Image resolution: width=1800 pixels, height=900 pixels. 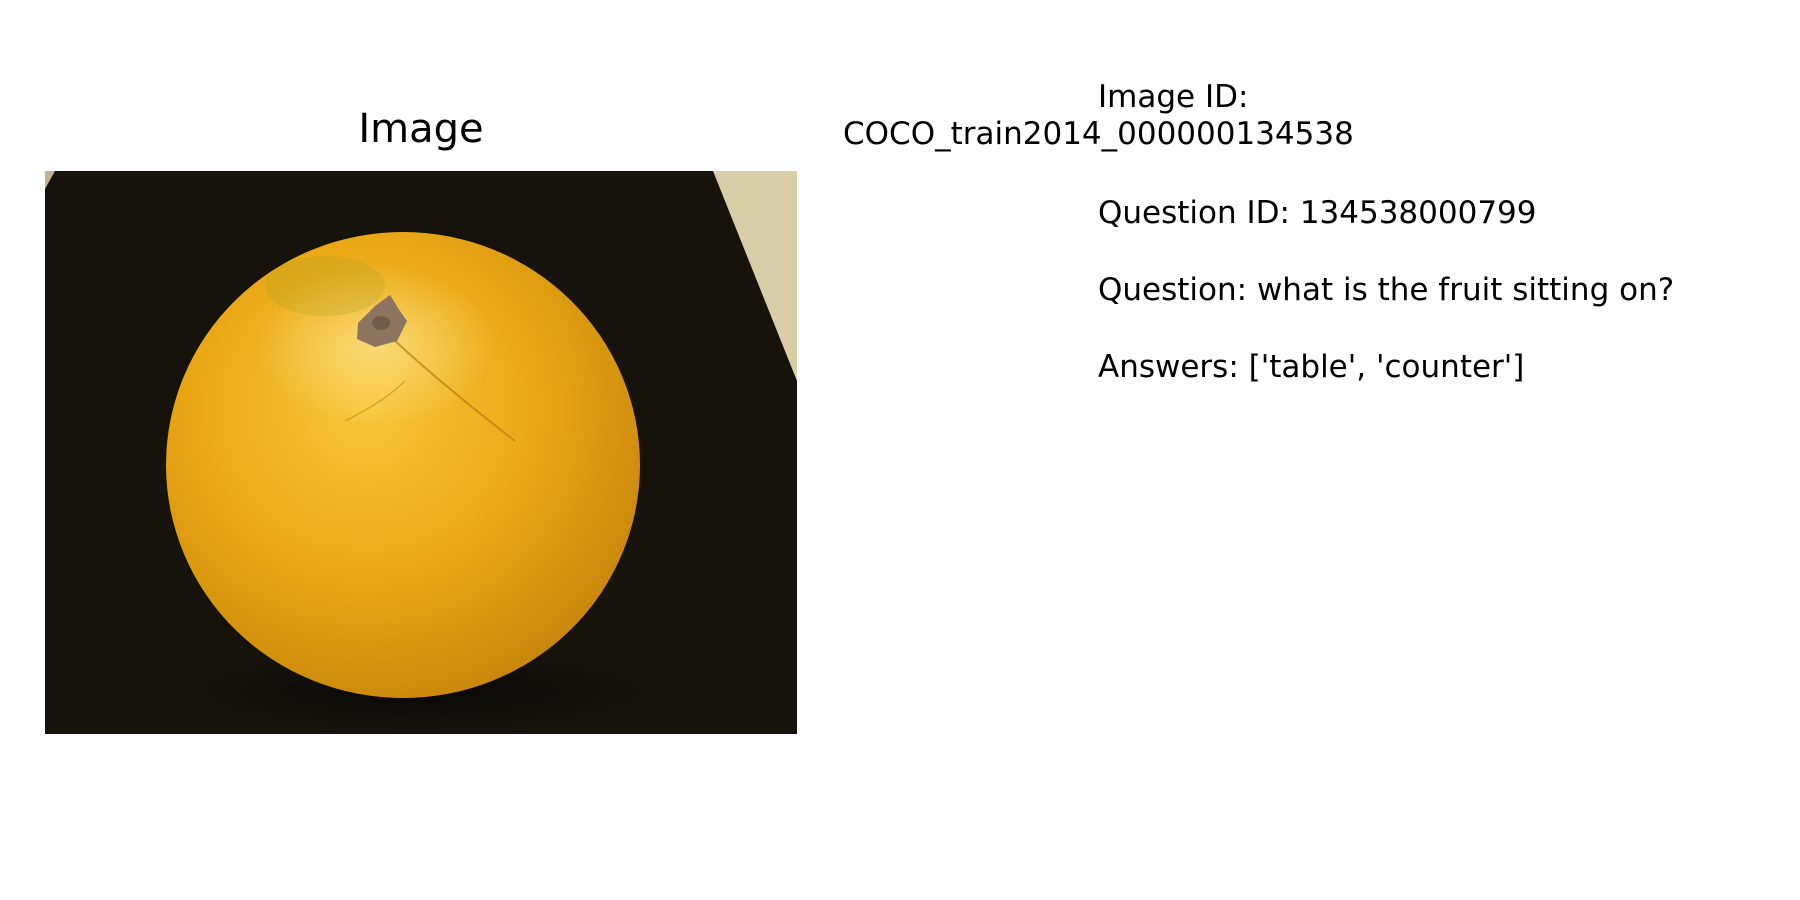 What do you see at coordinates (1173, 97) in the screenshot?
I see `image-id-label: Image ID:` at bounding box center [1173, 97].